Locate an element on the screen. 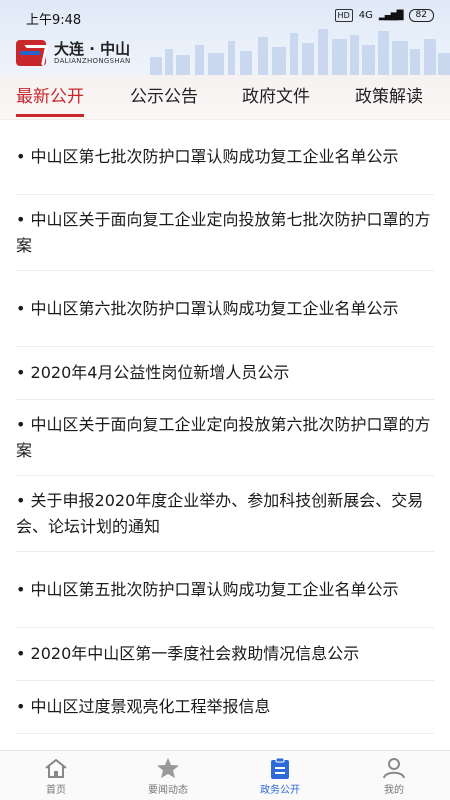  list-item-title: • 关于申报2020年度企业举办、参加科技创新展会、交易会、论坛计划的通知 is located at coordinates (220, 513).